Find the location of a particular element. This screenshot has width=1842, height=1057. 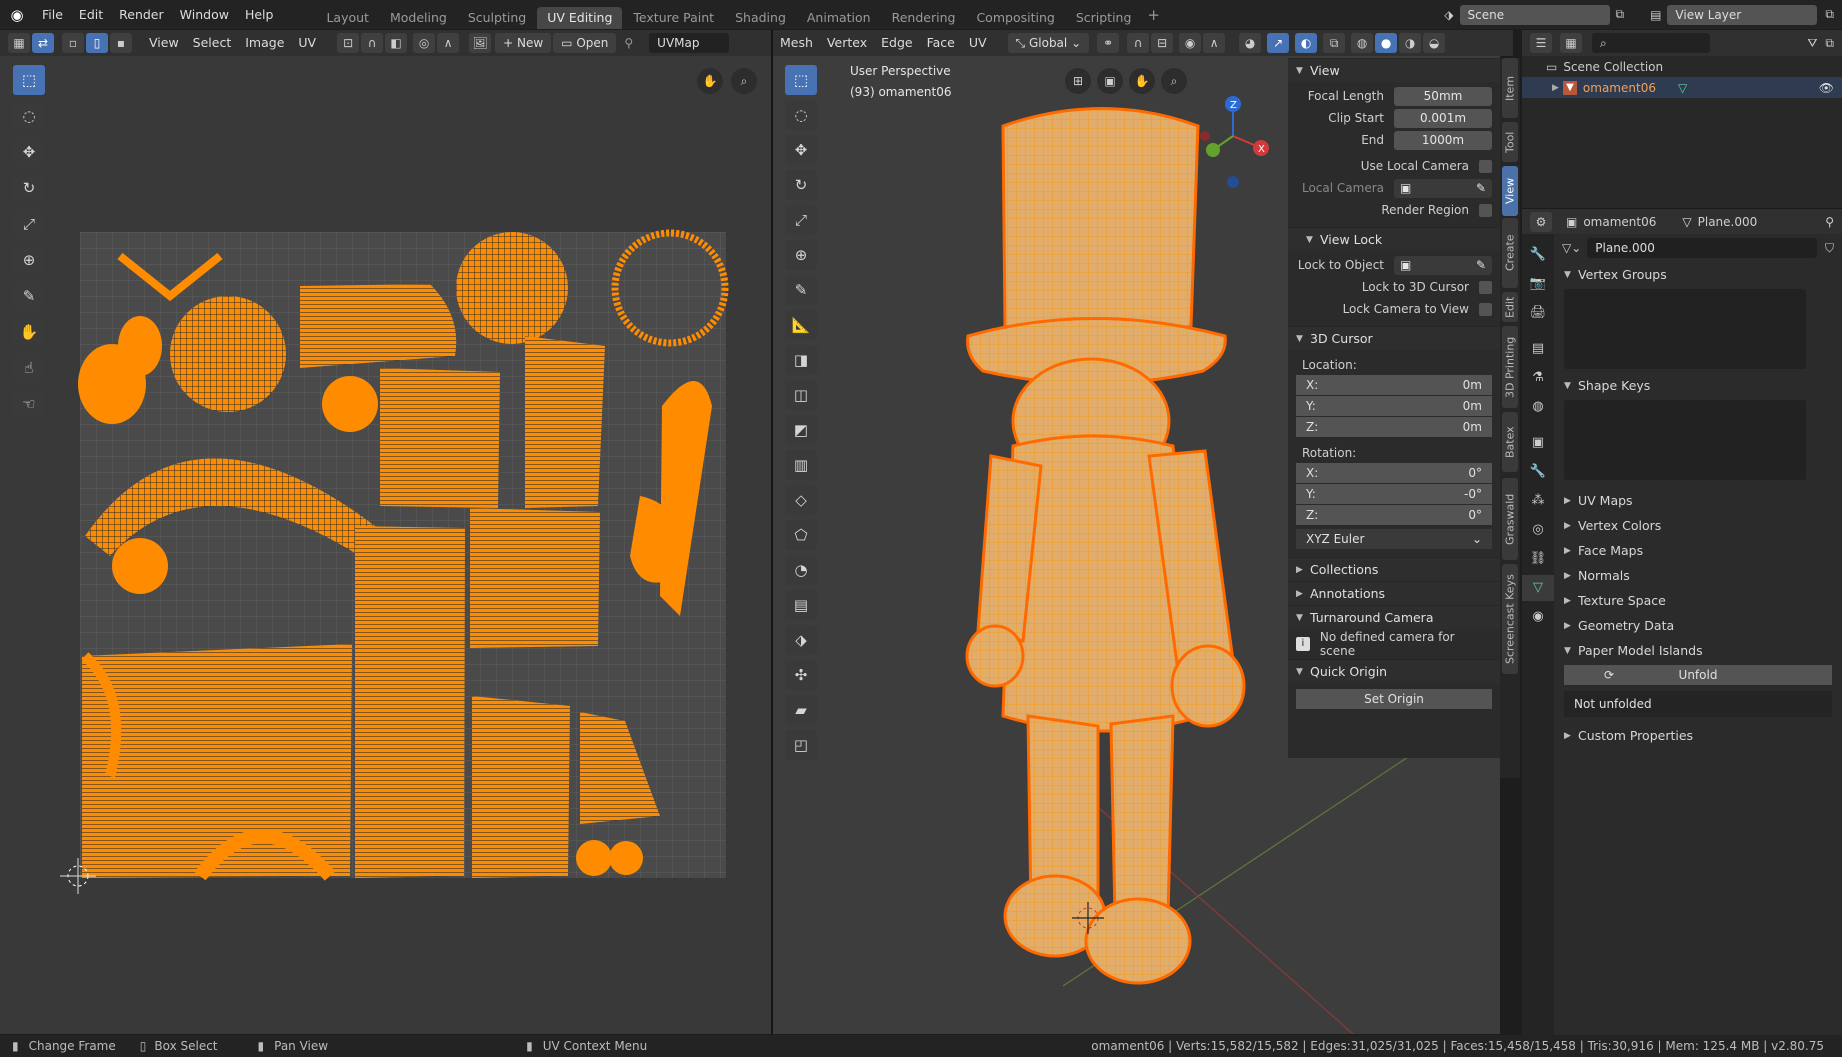

tab-animation: Animation is located at coordinates (839, 18).